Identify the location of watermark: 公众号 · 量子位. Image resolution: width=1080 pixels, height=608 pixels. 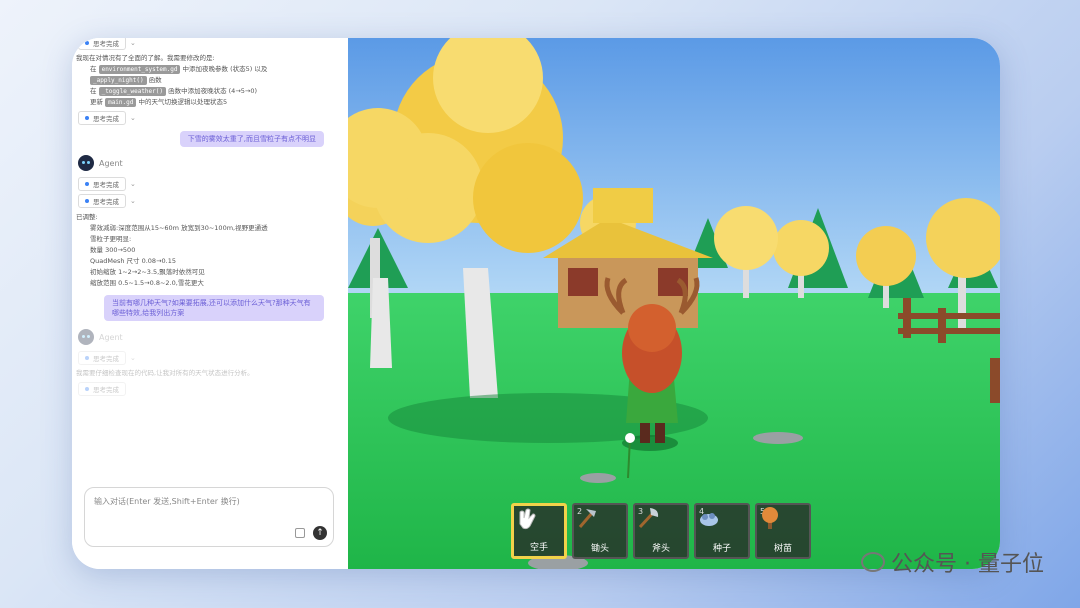
(952, 562).